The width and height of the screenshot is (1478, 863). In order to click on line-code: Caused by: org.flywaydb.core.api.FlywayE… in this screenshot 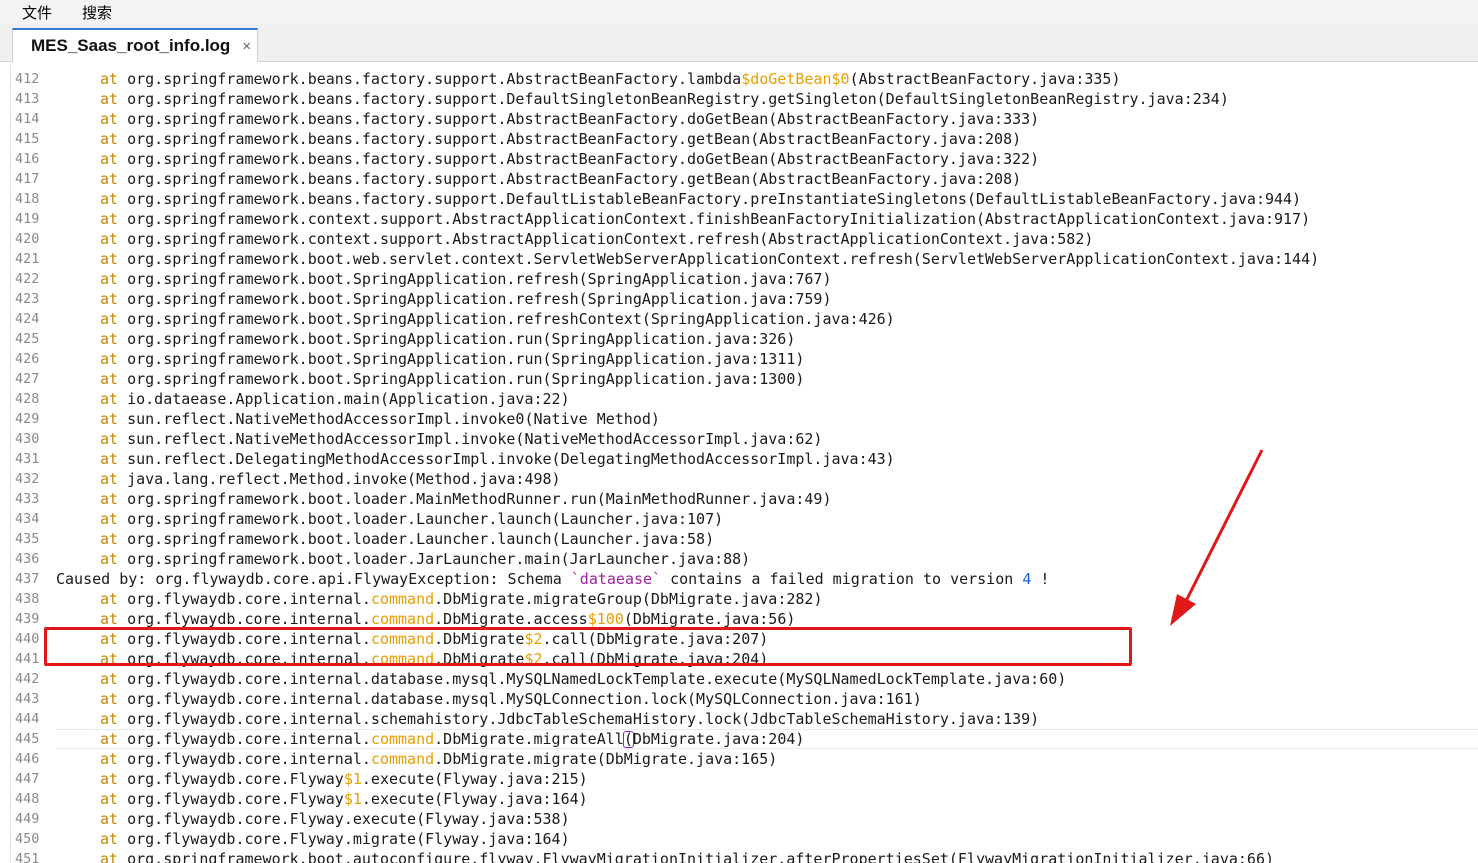, I will do `click(552, 579)`.